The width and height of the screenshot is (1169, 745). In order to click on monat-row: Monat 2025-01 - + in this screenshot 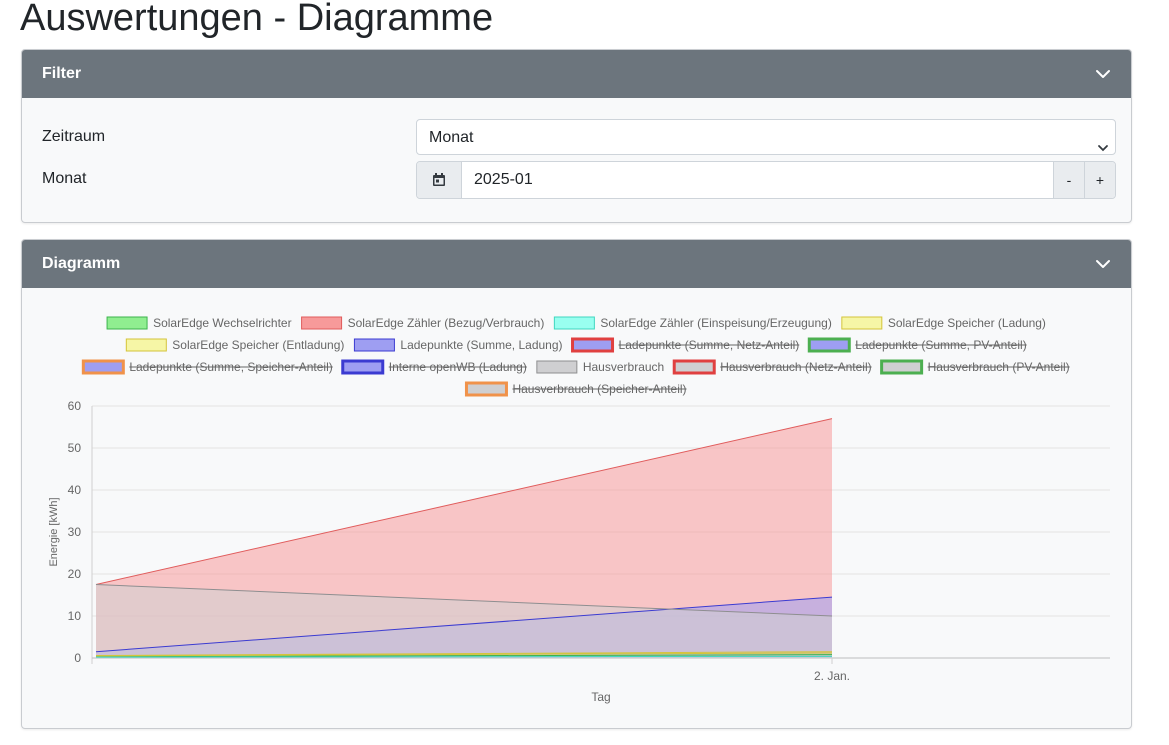, I will do `click(579, 180)`.